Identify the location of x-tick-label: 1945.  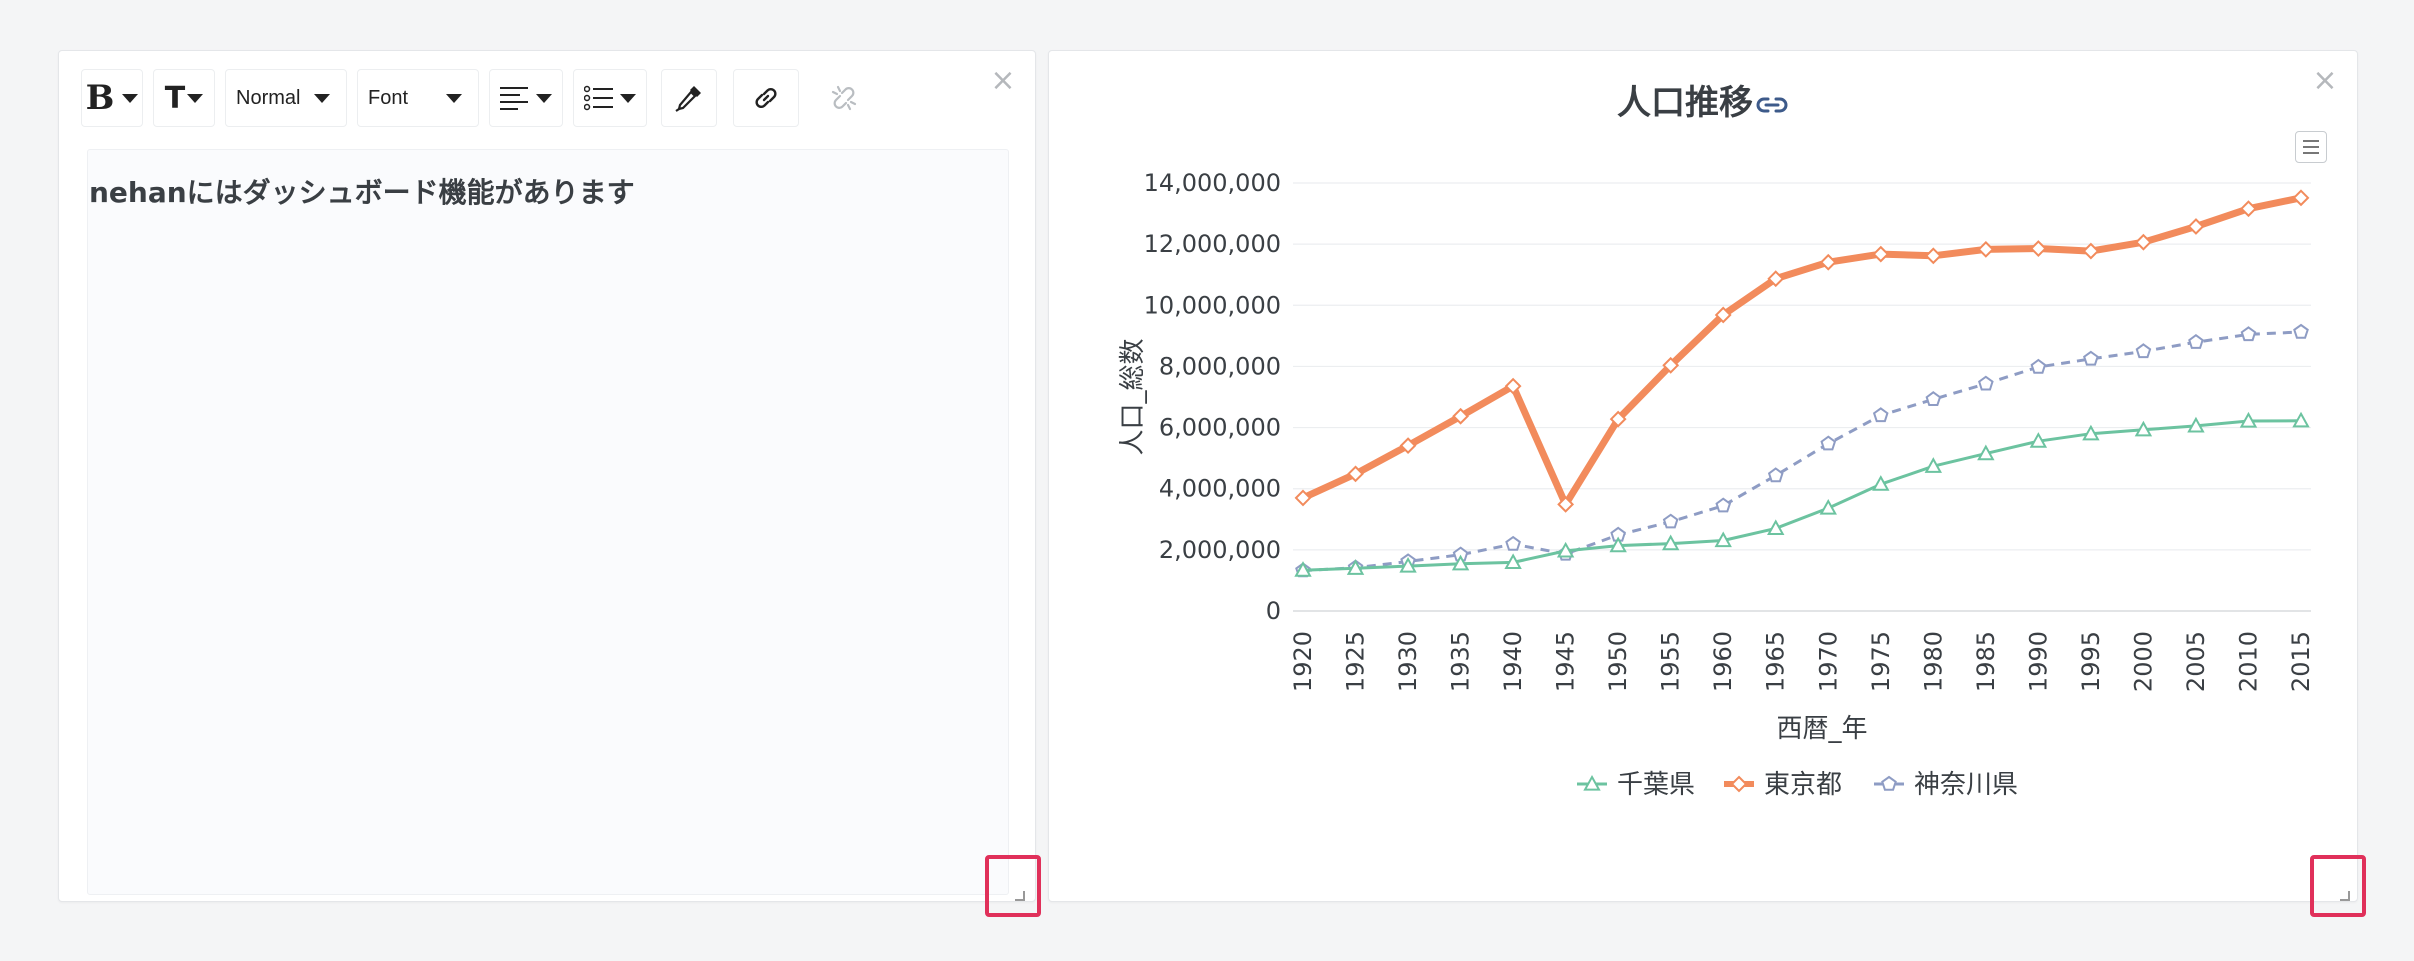
(1566, 661).